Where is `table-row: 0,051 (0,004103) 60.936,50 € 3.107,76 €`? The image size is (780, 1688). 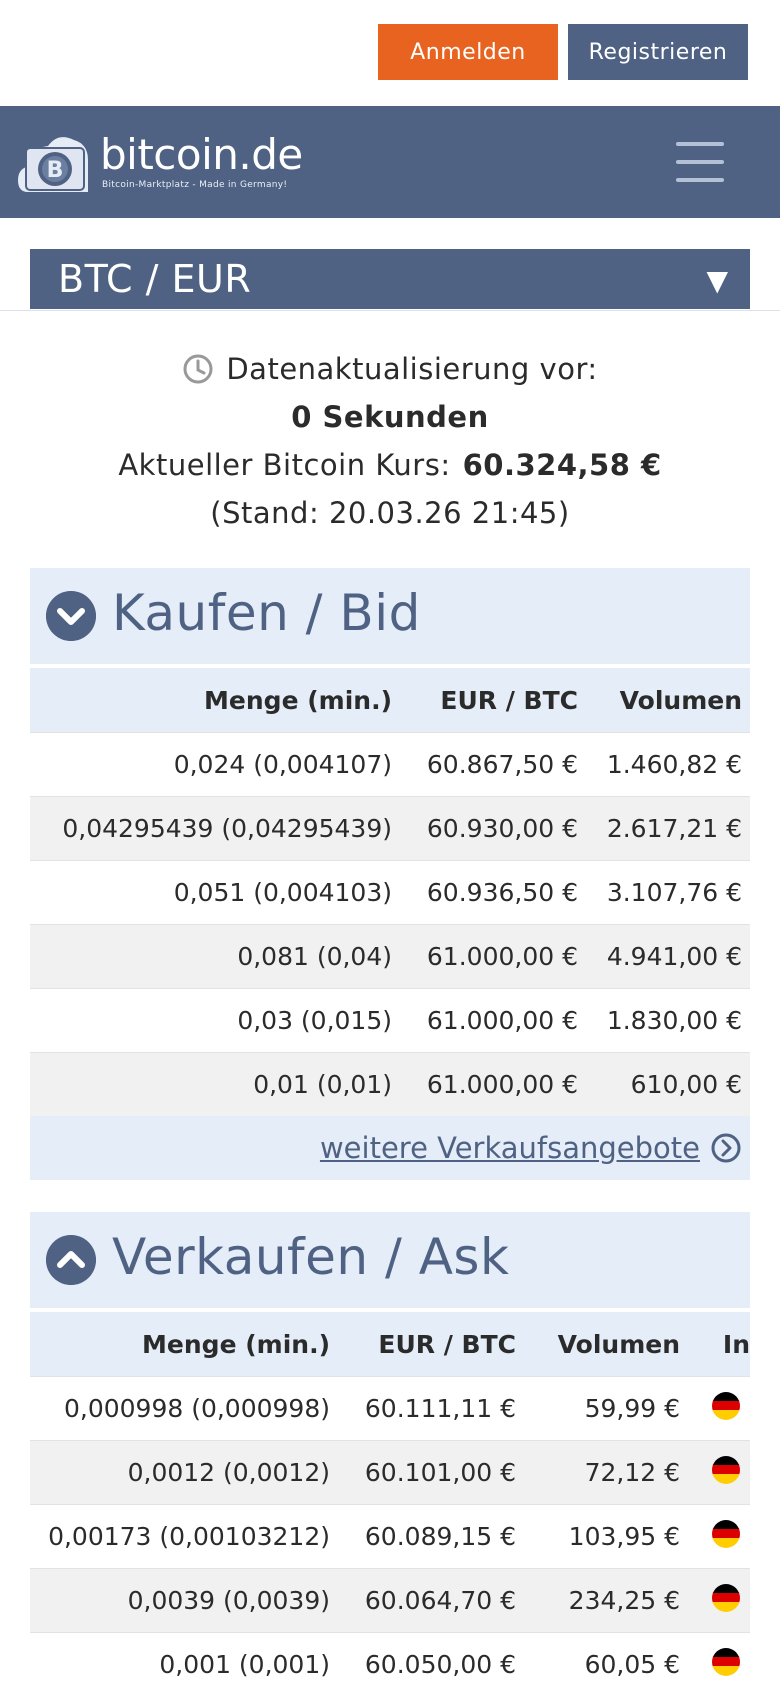
table-row: 0,051 (0,004103) 60.936,50 € 3.107,76 € is located at coordinates (390, 892).